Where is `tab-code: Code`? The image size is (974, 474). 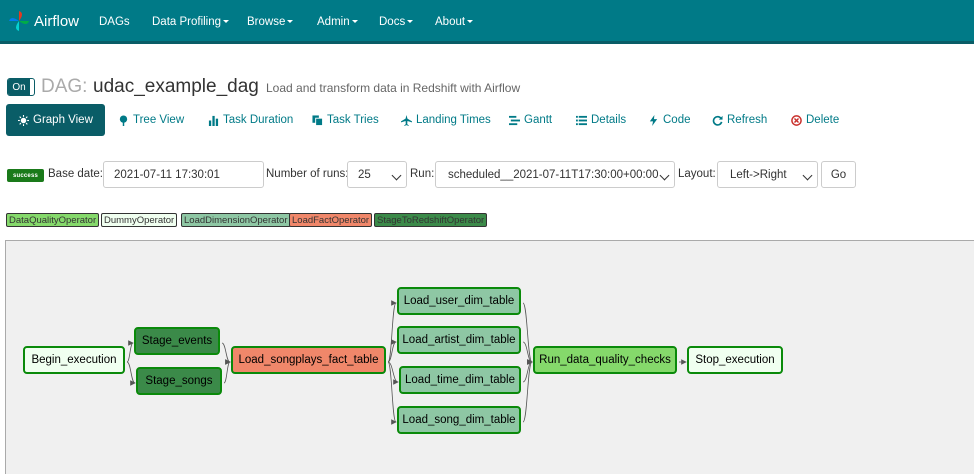
tab-code: Code is located at coordinates (669, 120).